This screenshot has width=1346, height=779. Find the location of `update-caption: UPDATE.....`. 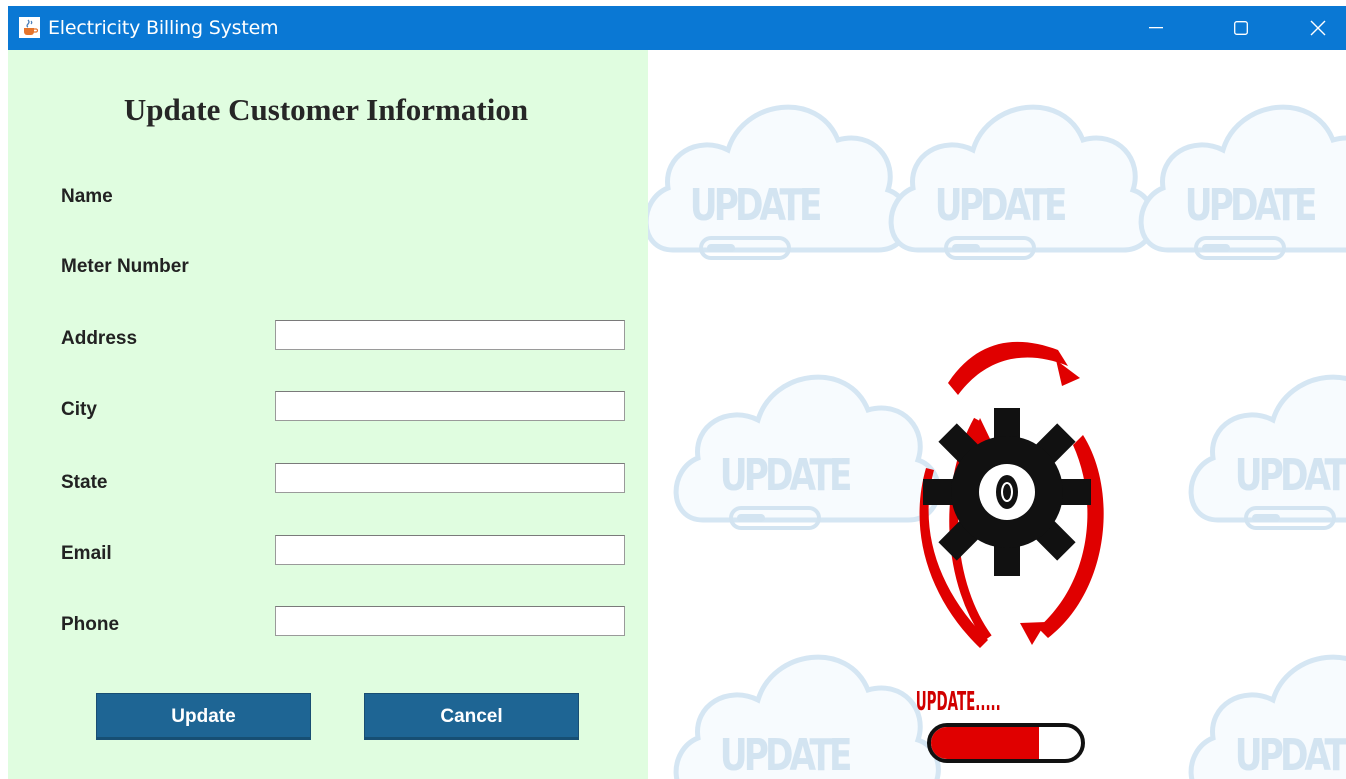

update-caption: UPDATE..... is located at coordinates (958, 701).